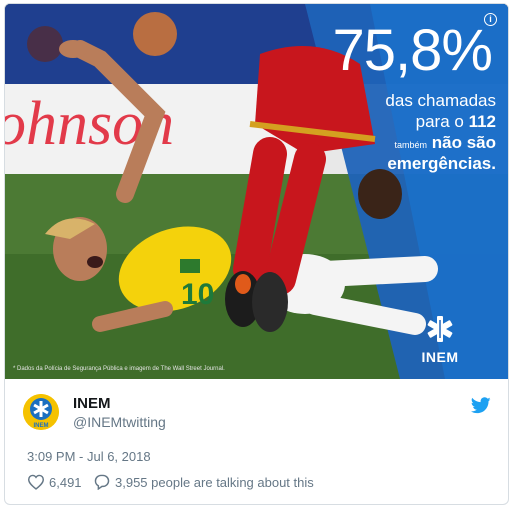  I want to click on stat-line-3: também não são, so click(446, 144).